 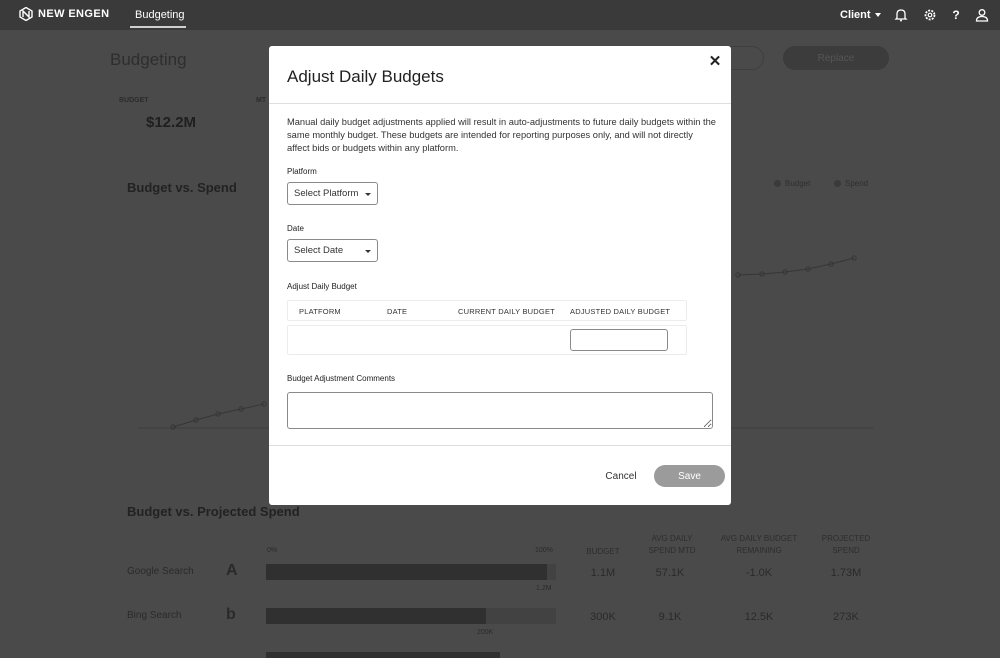 I want to click on nav-link-budgeting: Budgeting, so click(x=160, y=15).